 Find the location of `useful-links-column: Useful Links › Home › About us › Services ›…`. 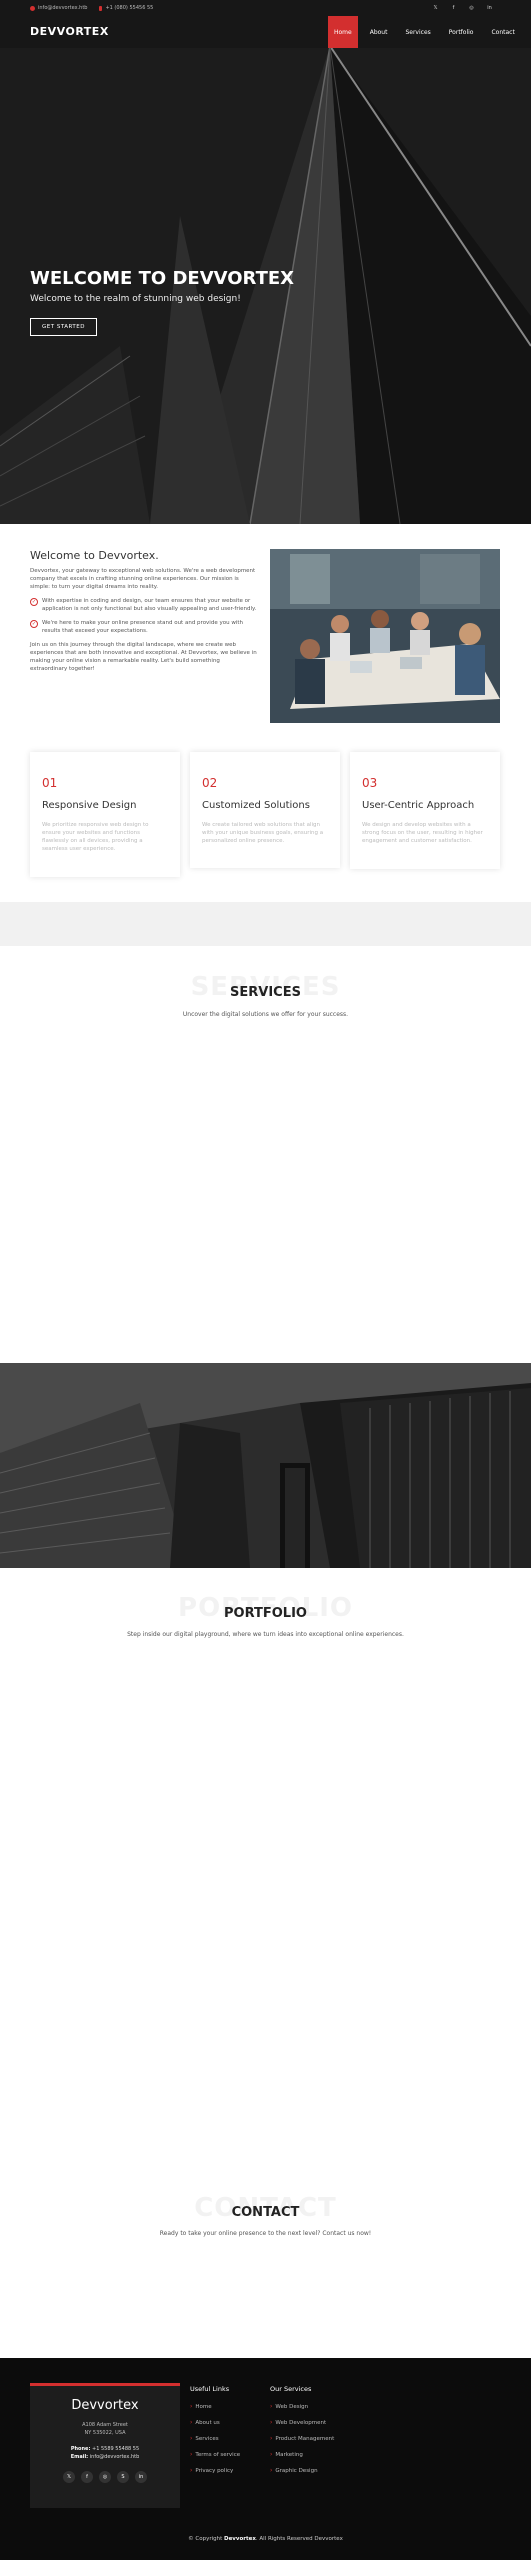

useful-links-column: Useful Links › Home › About us › Services ›… is located at coordinates (215, 2434).